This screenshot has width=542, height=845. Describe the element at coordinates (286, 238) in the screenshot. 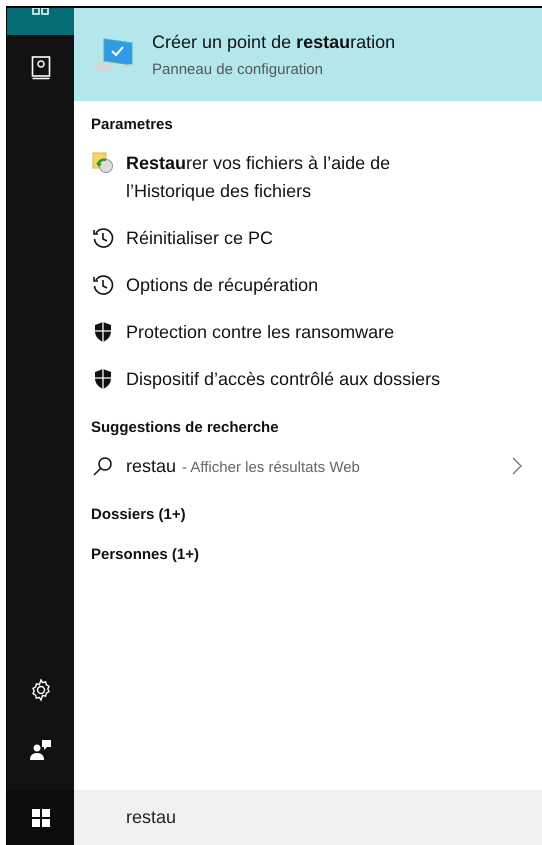

I see `result-item: Réinitialiser ce PC` at that location.